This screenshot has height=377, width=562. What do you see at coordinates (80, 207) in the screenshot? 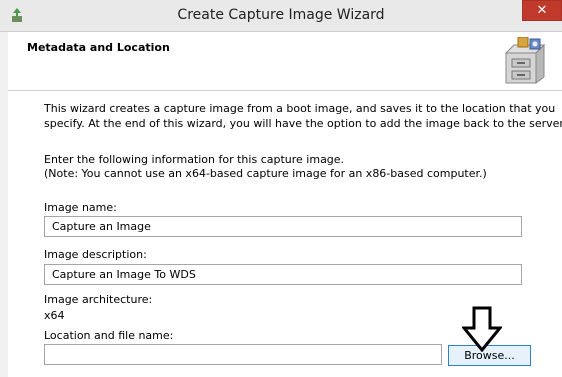
I see `image-name-label: Image name:` at bounding box center [80, 207].